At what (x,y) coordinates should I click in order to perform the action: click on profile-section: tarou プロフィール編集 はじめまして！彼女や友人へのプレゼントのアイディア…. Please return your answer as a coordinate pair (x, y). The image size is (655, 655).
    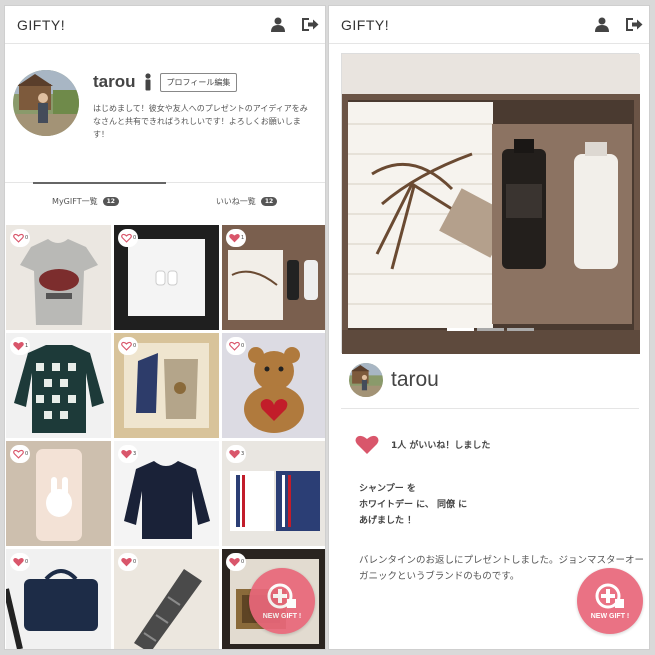
    Looking at the image, I should click on (165, 112).